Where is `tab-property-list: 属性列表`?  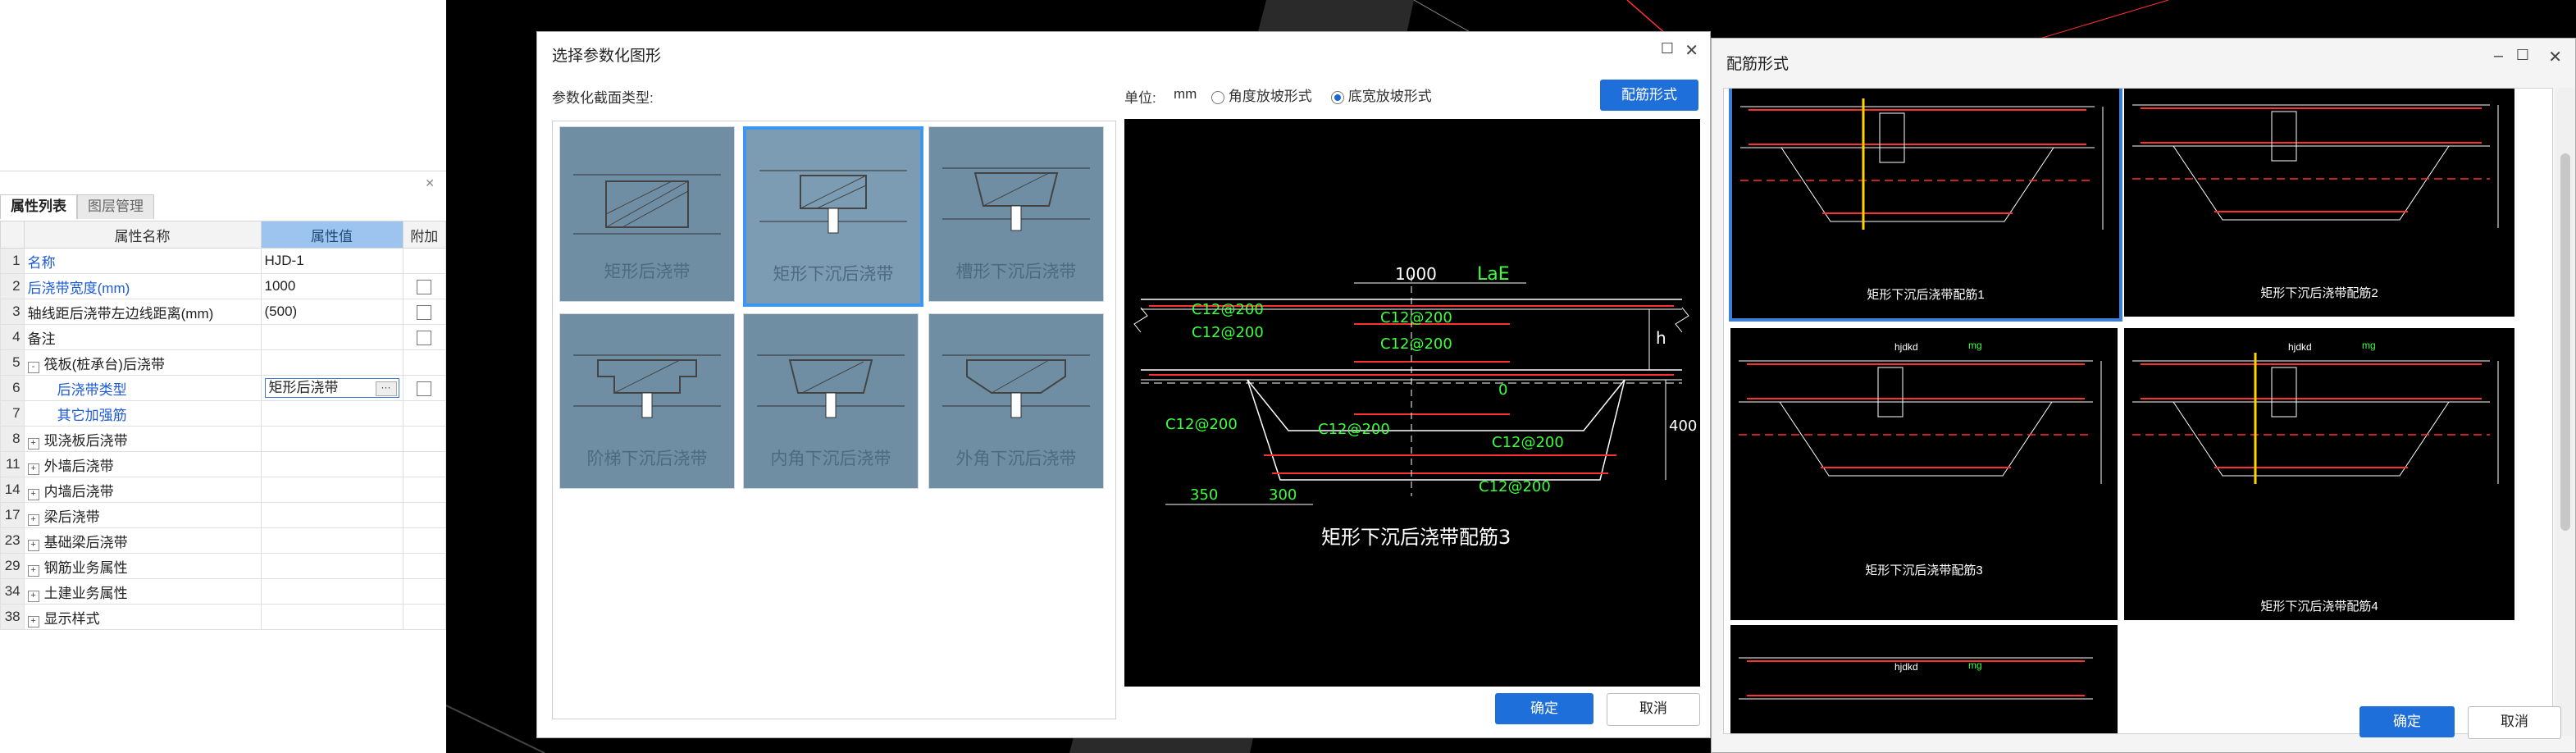
tab-property-list: 属性列表 is located at coordinates (38, 206).